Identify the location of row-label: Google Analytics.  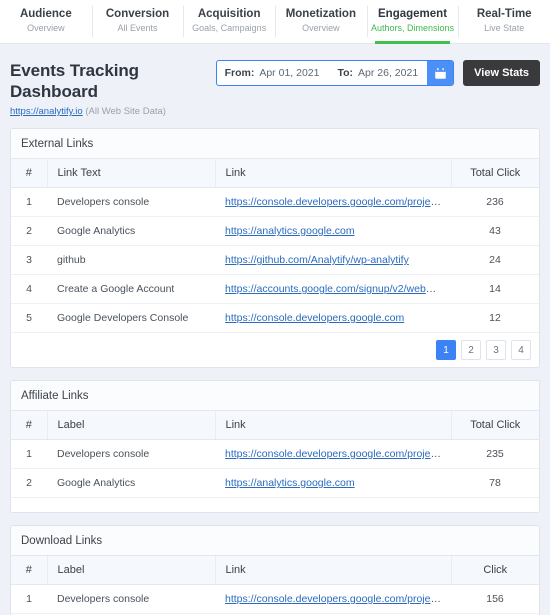
(131, 483).